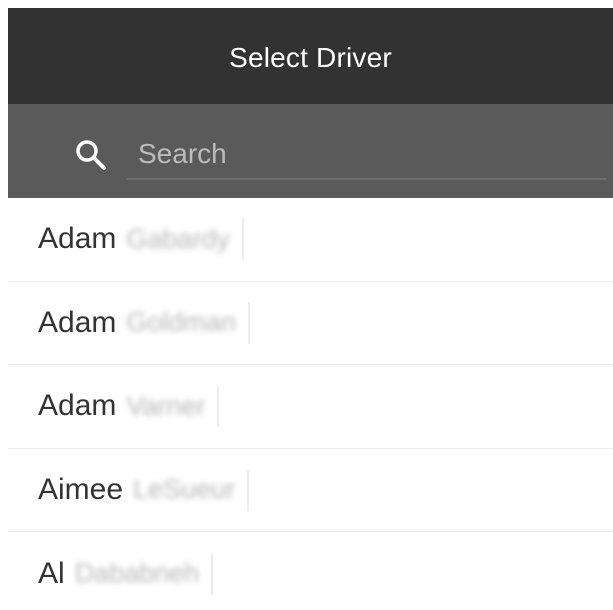  I want to click on search-icon, so click(91, 155).